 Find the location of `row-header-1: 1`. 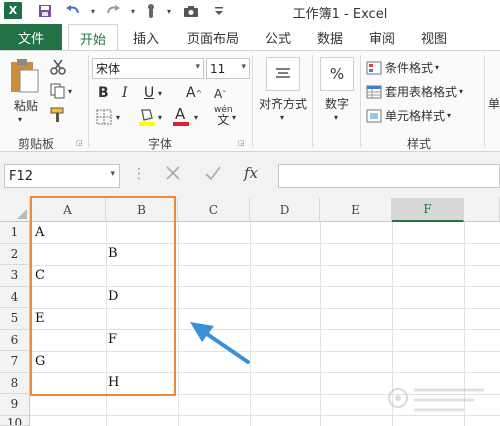

row-header-1: 1 is located at coordinates (15, 233).